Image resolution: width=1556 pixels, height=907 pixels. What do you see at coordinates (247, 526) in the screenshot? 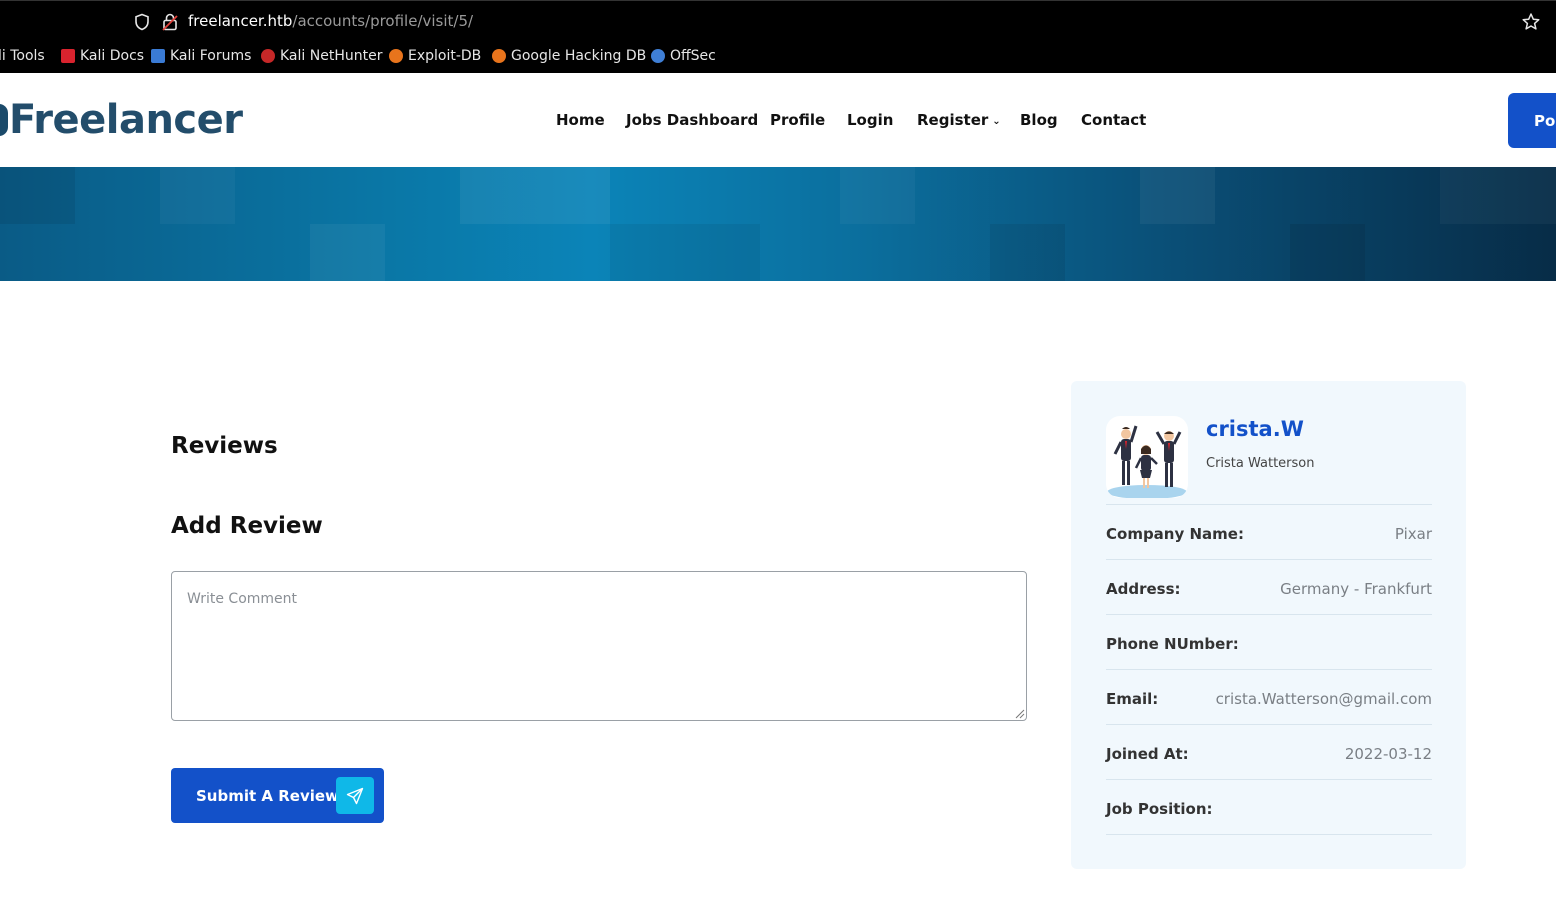
I see `add-review-heading: Add Review` at bounding box center [247, 526].